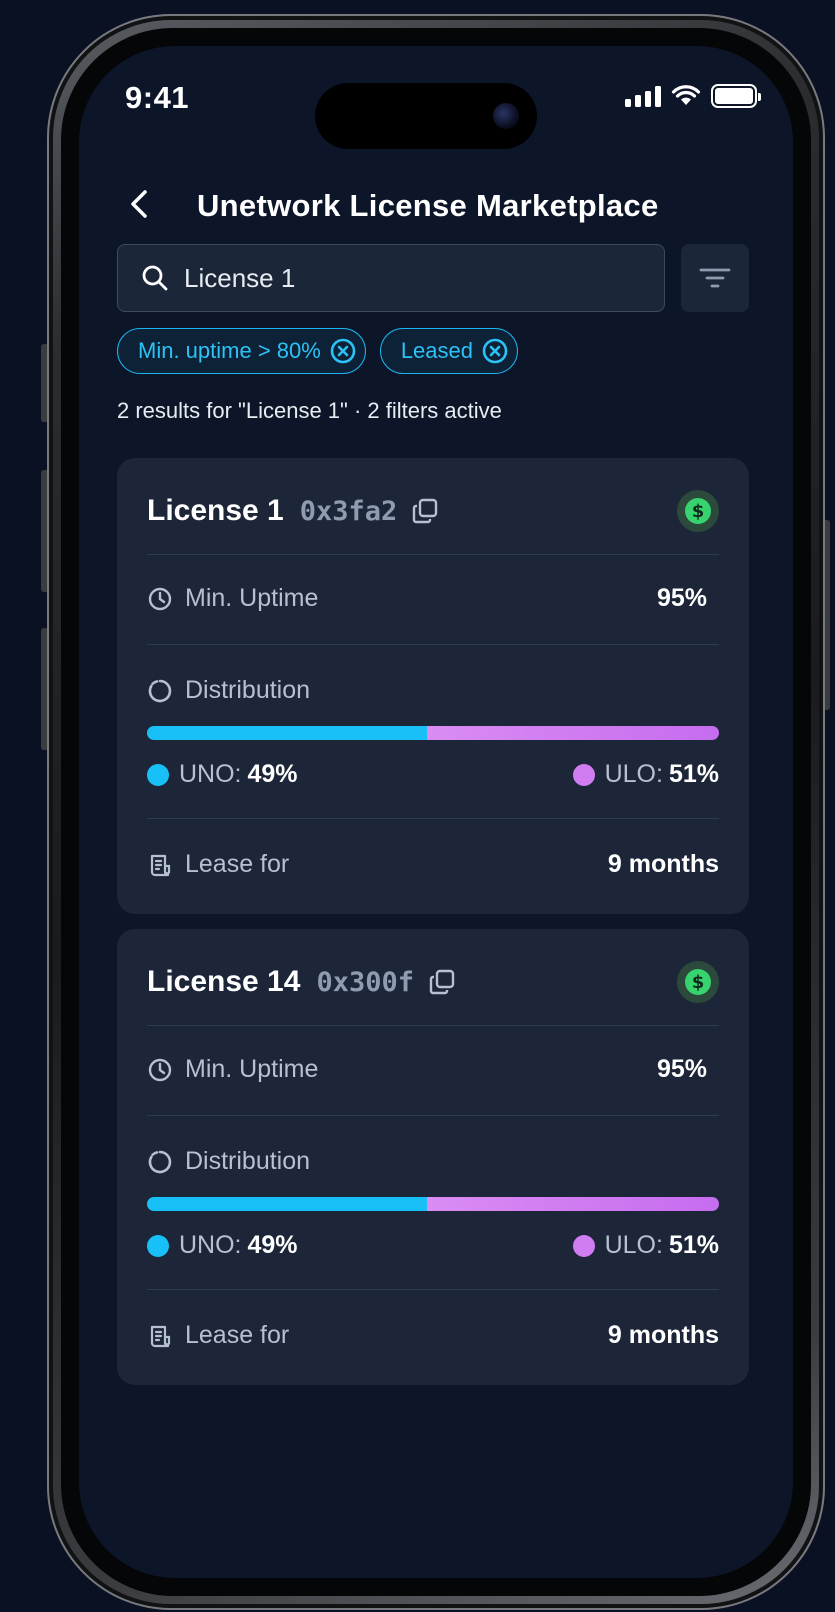  I want to click on back-button, so click(139, 204).